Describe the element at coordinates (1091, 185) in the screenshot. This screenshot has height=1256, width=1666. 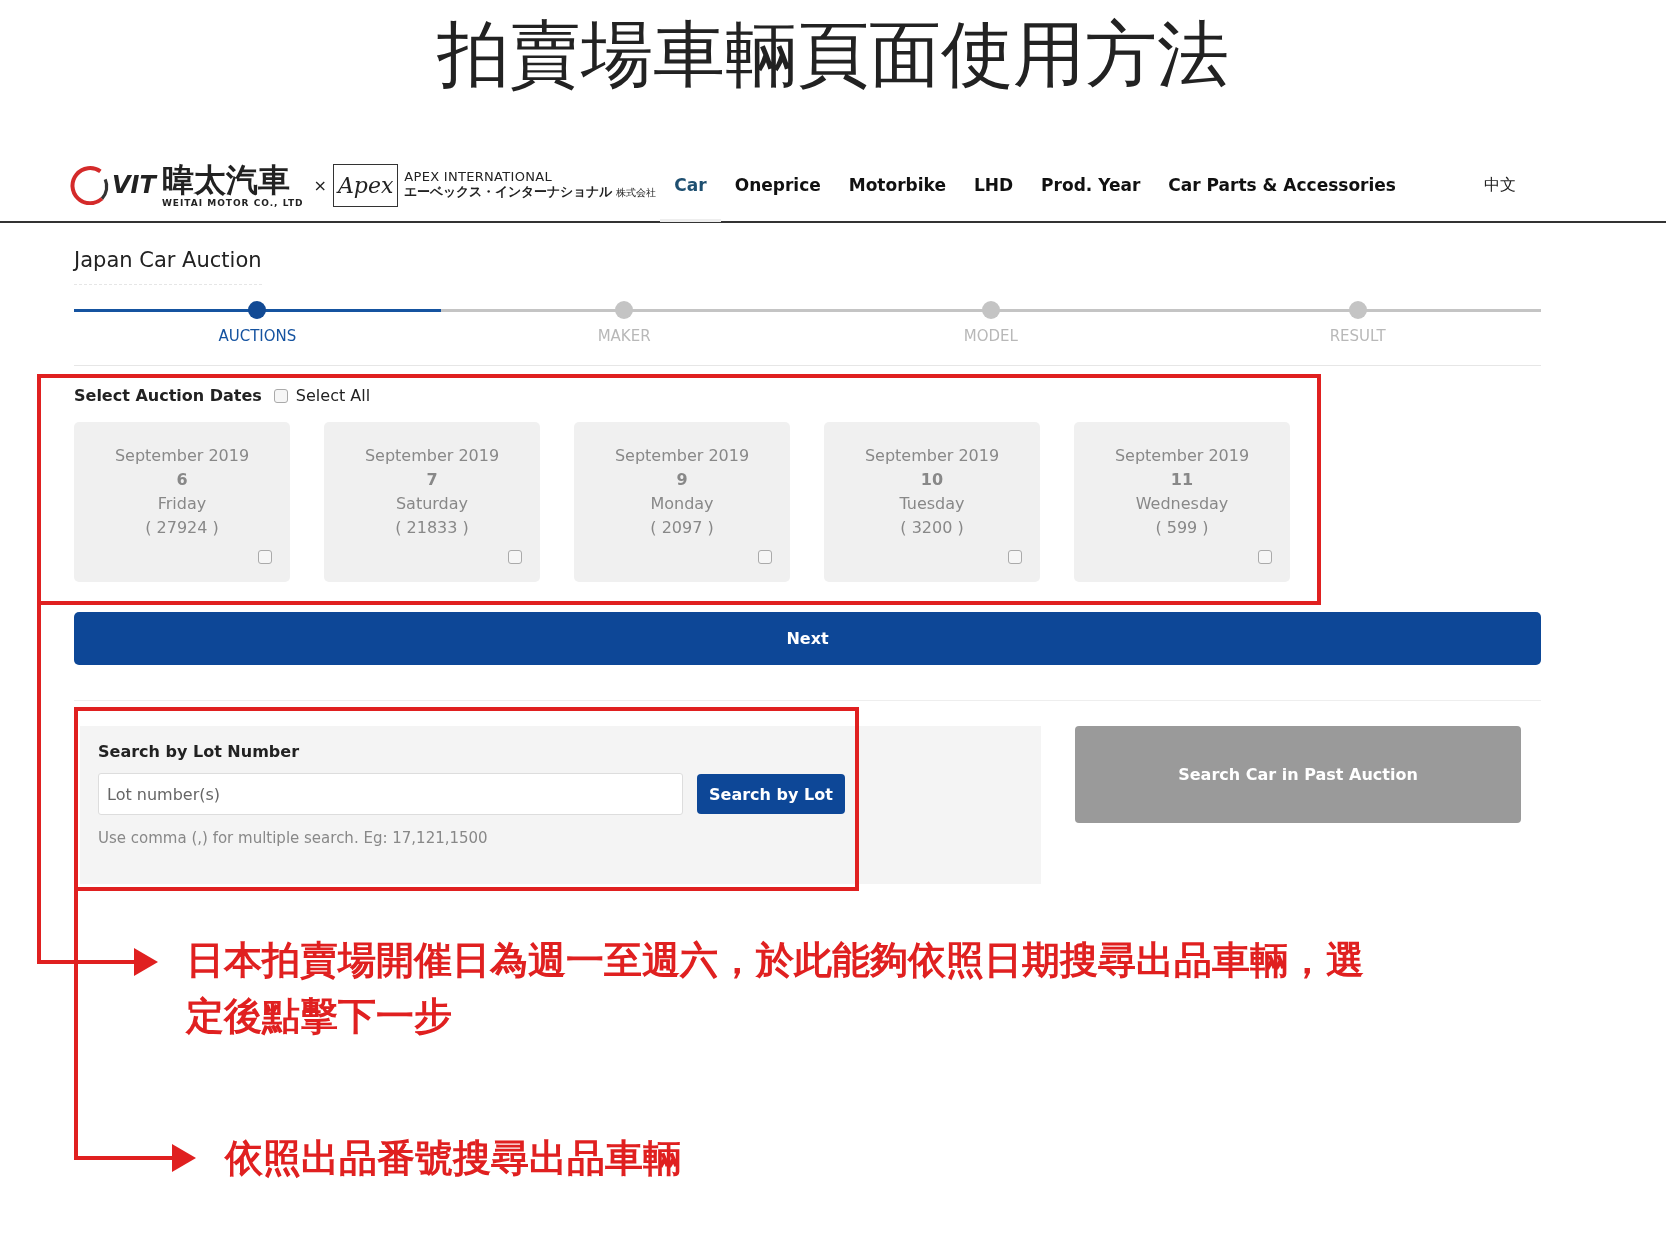
I see `nav-tab: Prod. Year` at that location.